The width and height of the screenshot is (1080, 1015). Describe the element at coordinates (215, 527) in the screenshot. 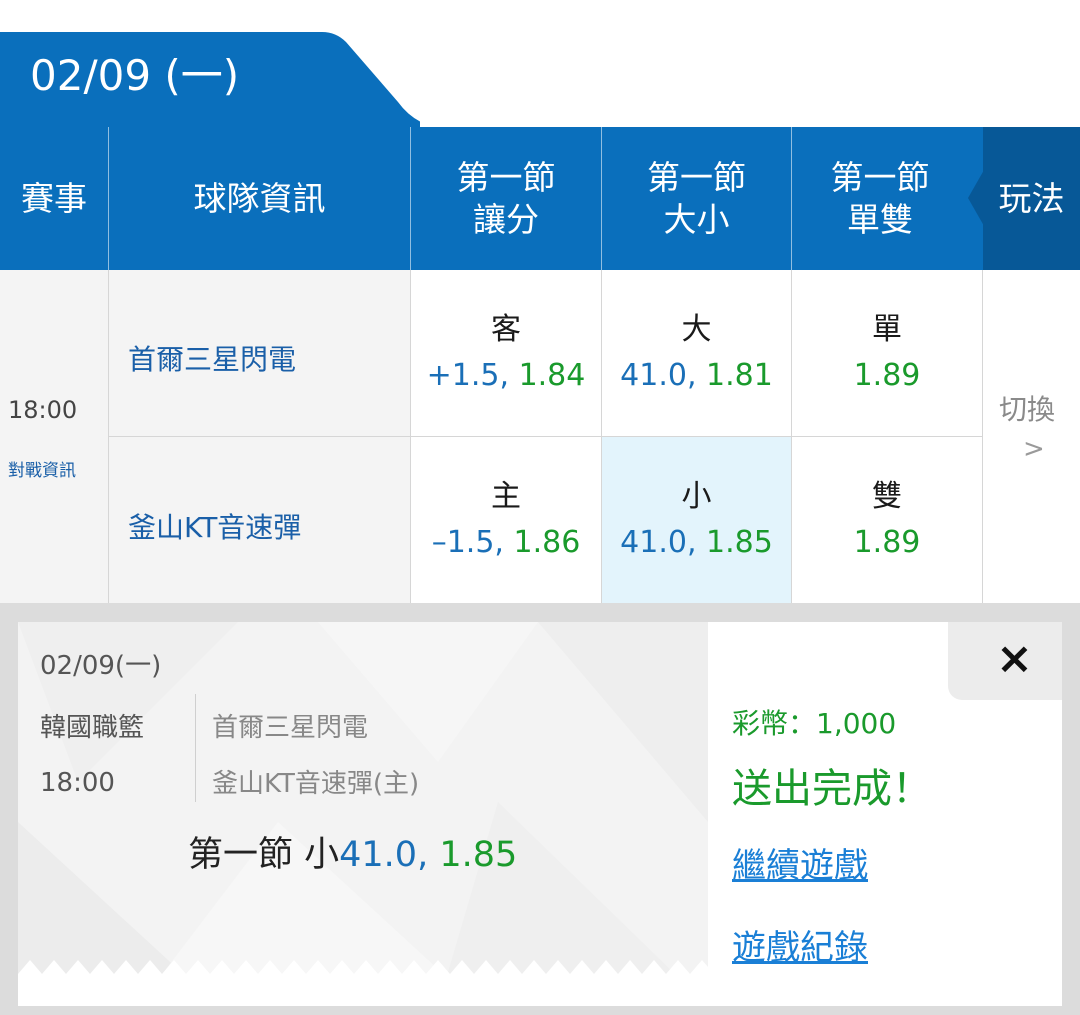

I see `away-team-name: 釜山KT音速彈` at that location.